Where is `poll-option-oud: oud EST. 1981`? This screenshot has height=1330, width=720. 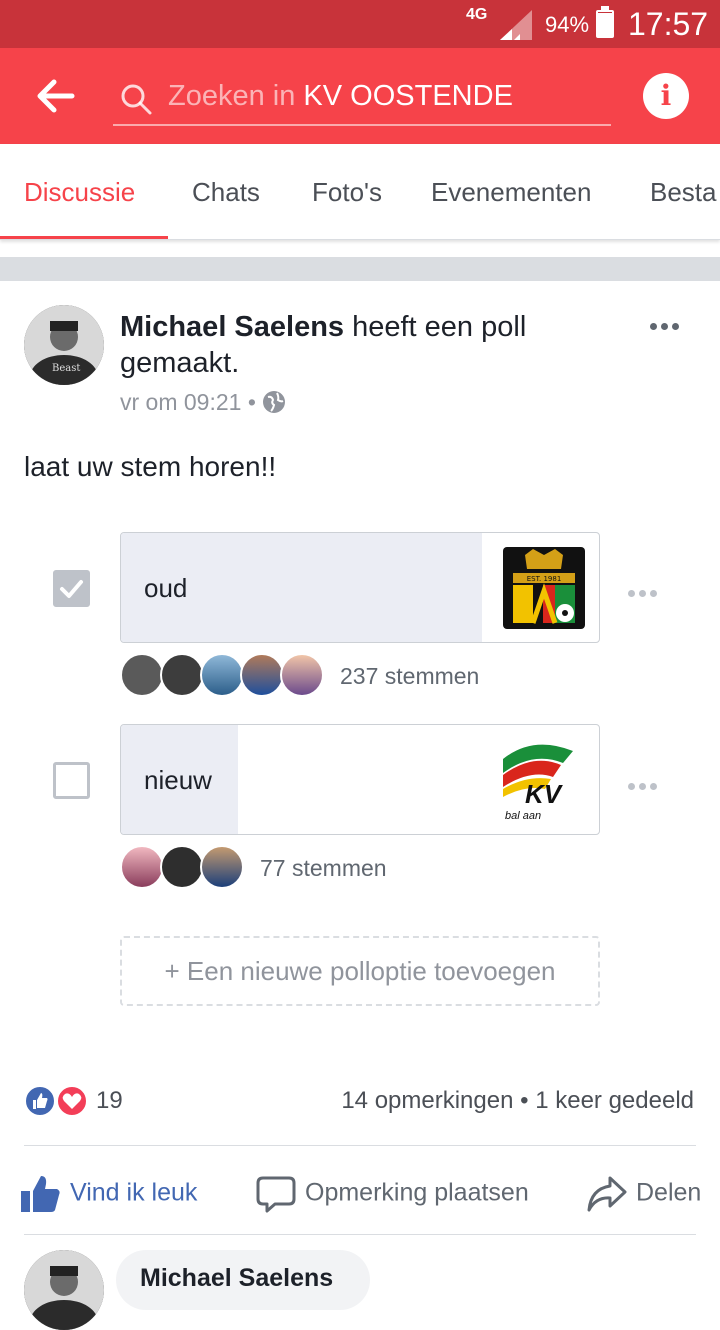
poll-option-oud: oud EST. 1981 is located at coordinates (360, 587).